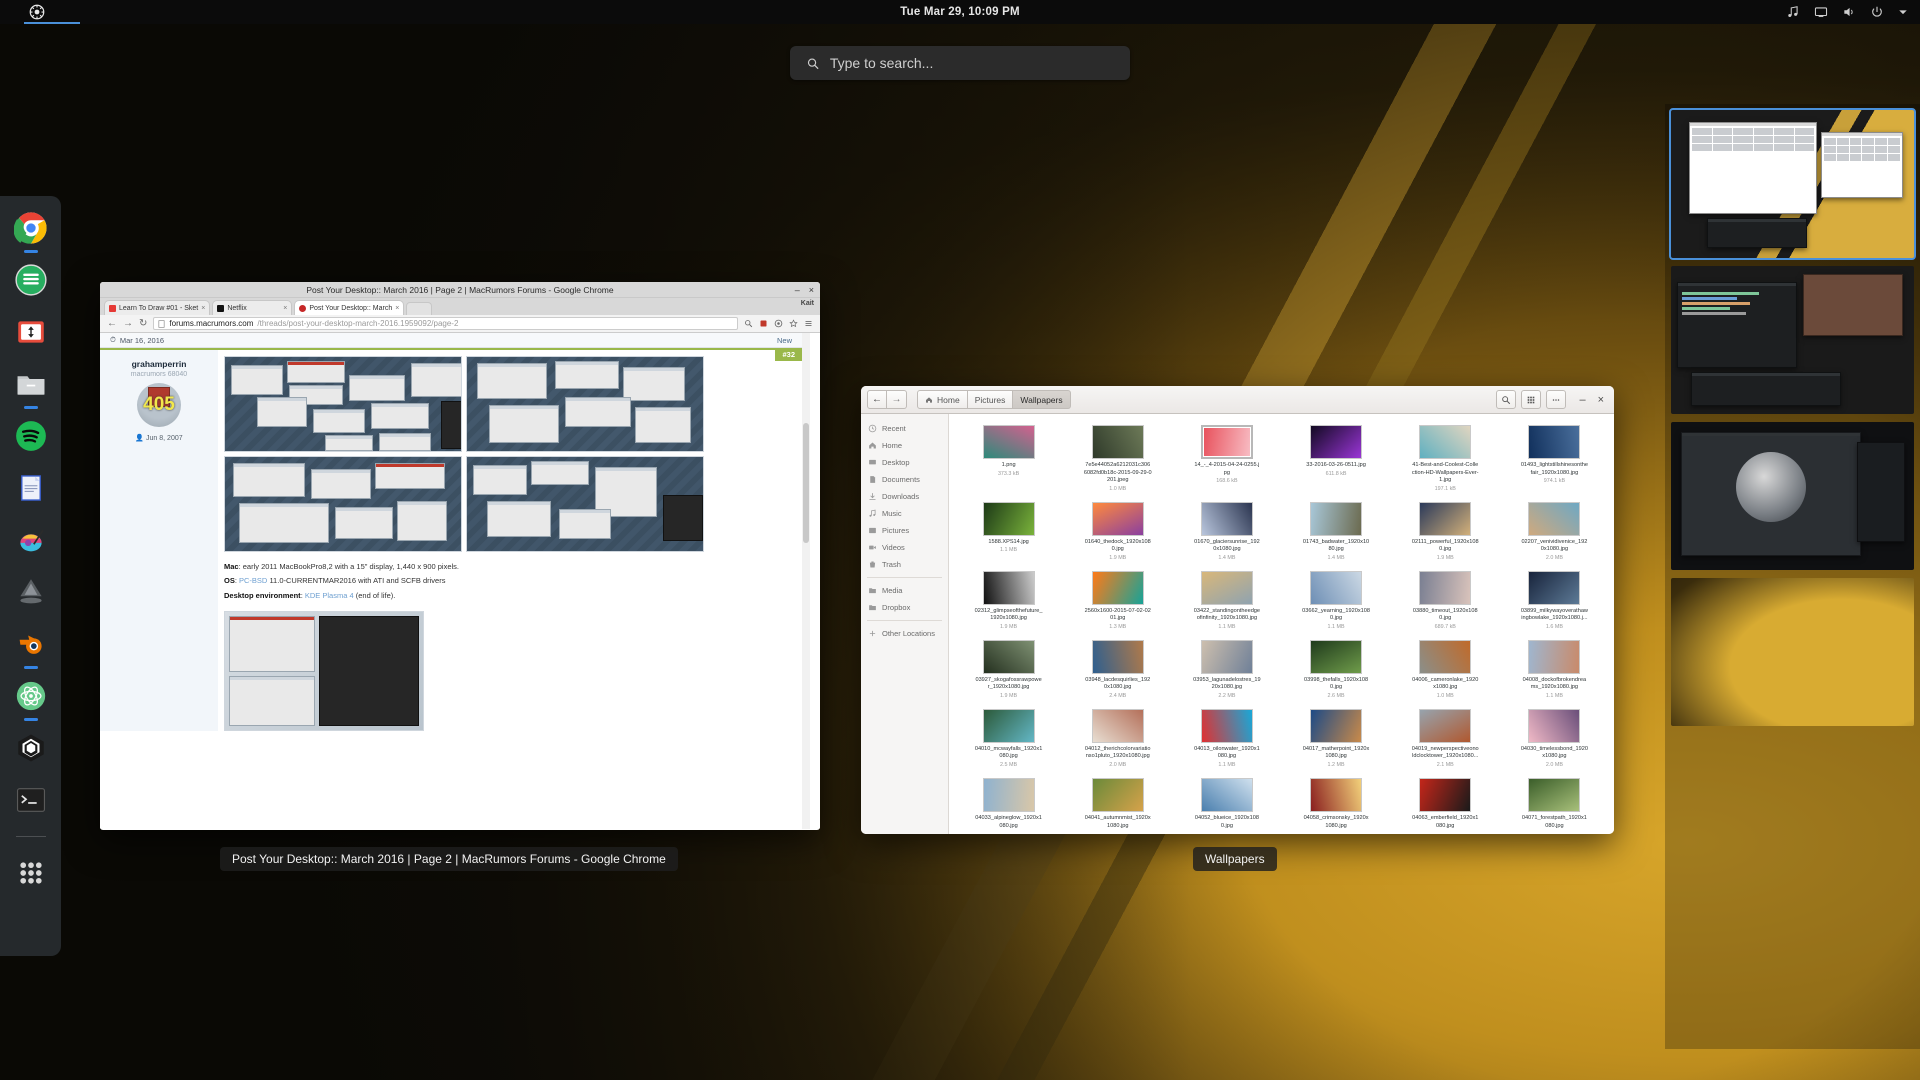 This screenshot has width=1920, height=1080. I want to click on dock-item-inkscape, so click(31, 592).